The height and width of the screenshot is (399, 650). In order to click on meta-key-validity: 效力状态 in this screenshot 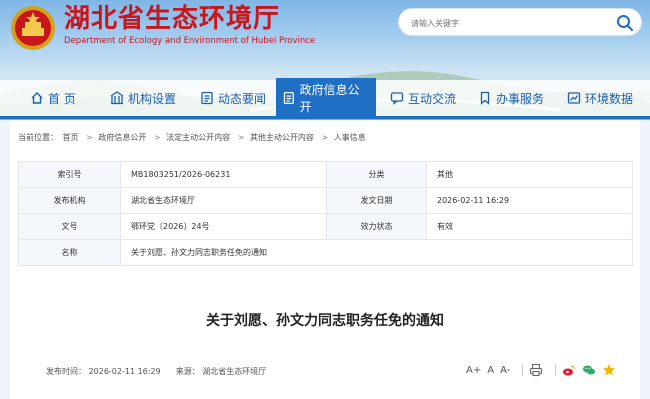, I will do `click(376, 226)`.